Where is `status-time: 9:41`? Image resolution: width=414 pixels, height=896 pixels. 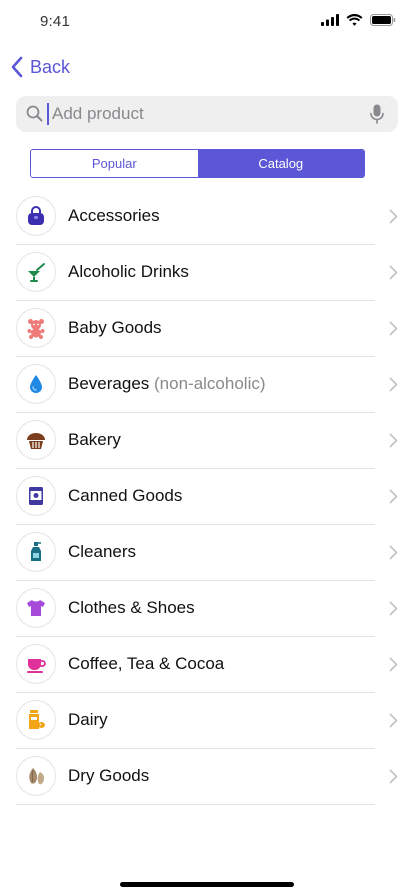 status-time: 9:41 is located at coordinates (55, 21).